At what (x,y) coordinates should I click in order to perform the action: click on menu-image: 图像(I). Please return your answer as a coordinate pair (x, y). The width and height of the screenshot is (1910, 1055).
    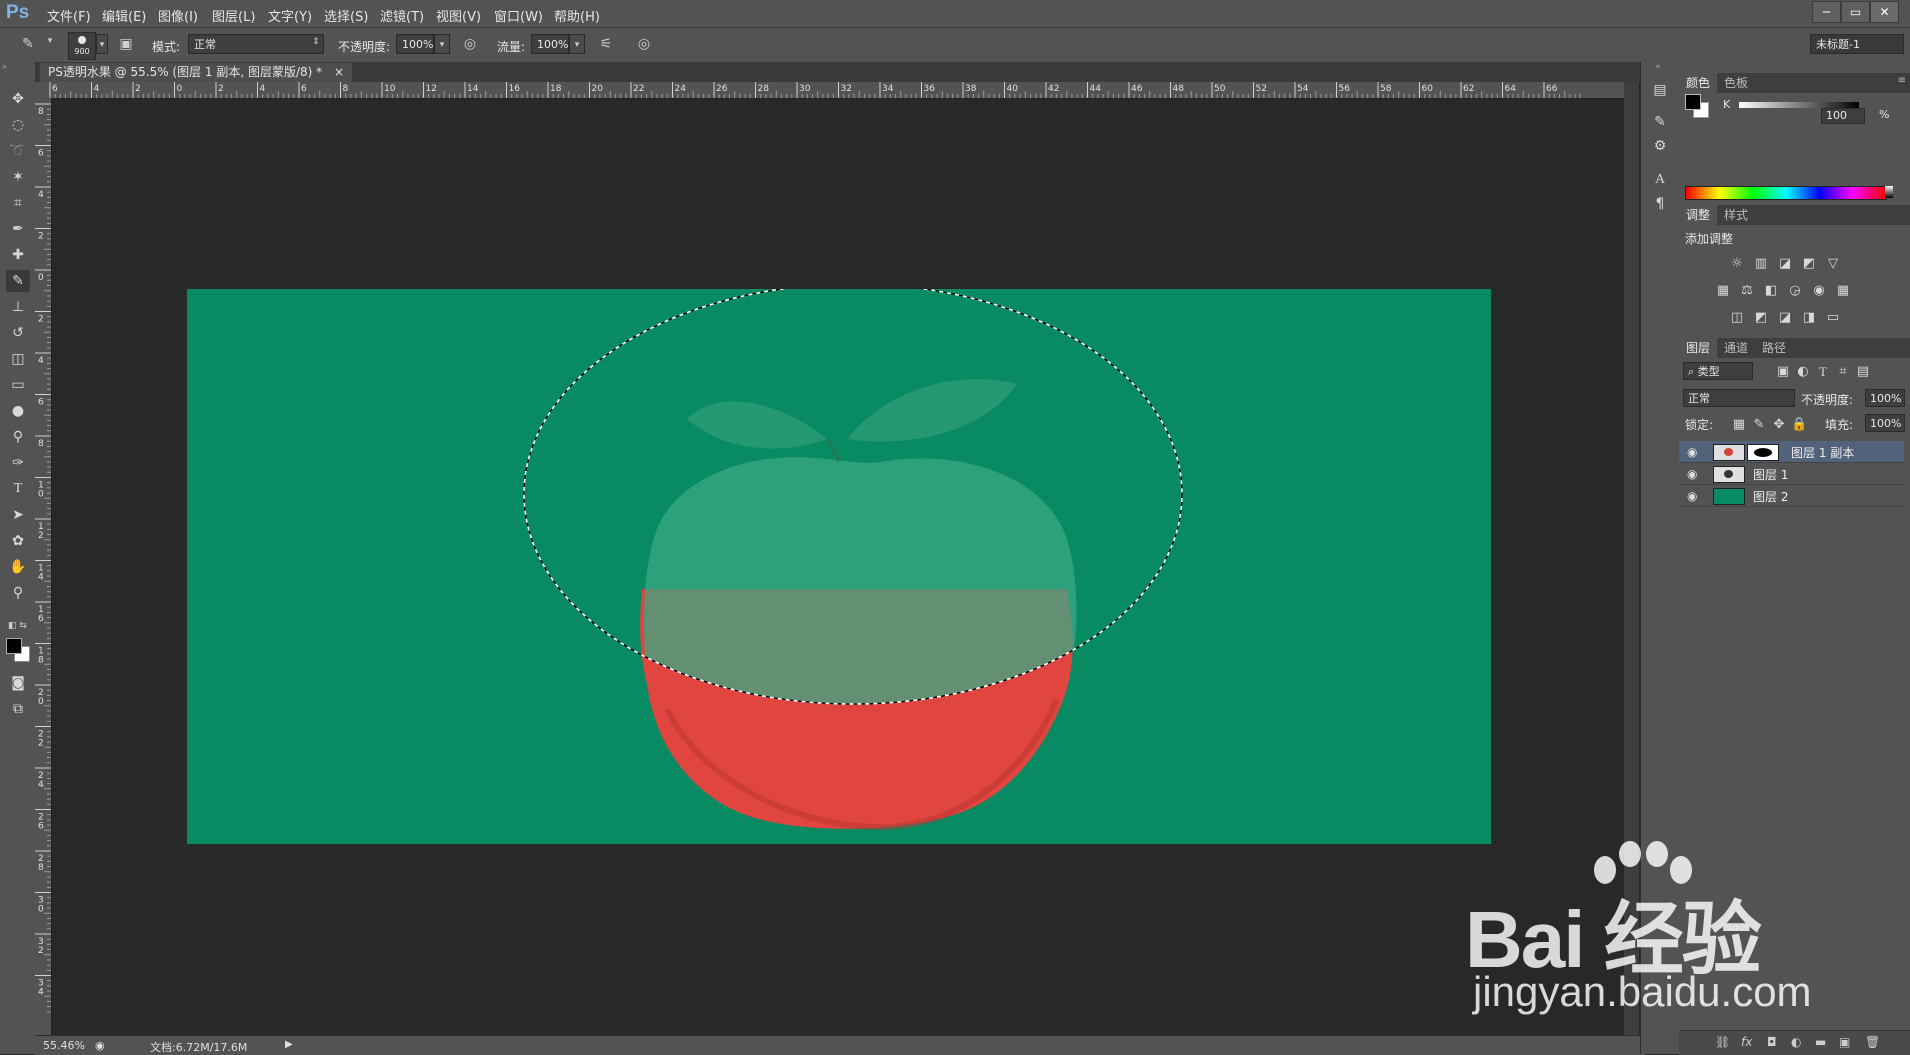
    Looking at the image, I should click on (178, 15).